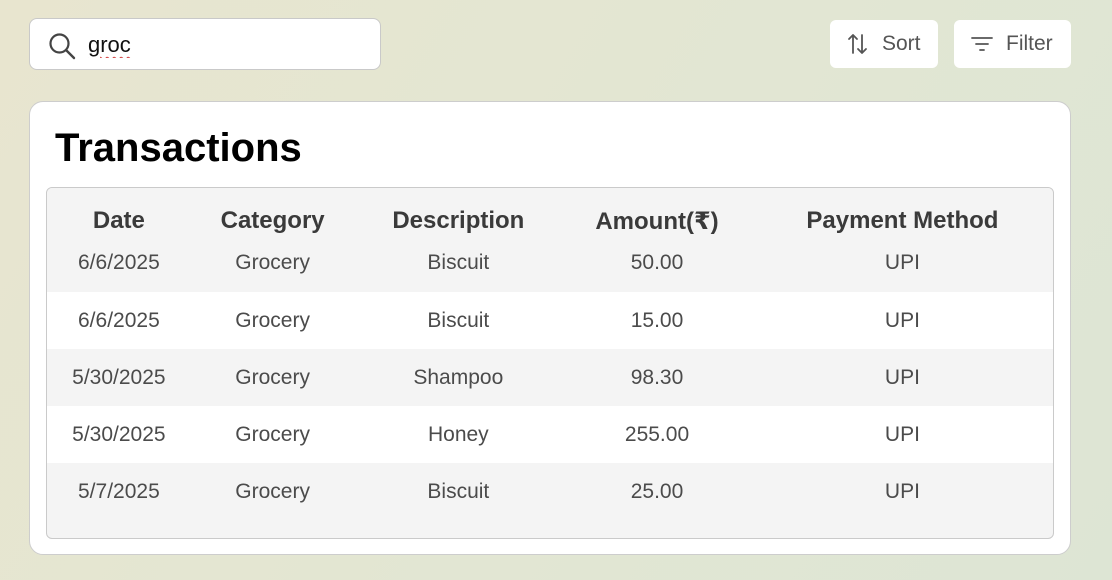  Describe the element at coordinates (1029, 43) in the screenshot. I see `filter-label: Filter` at that location.